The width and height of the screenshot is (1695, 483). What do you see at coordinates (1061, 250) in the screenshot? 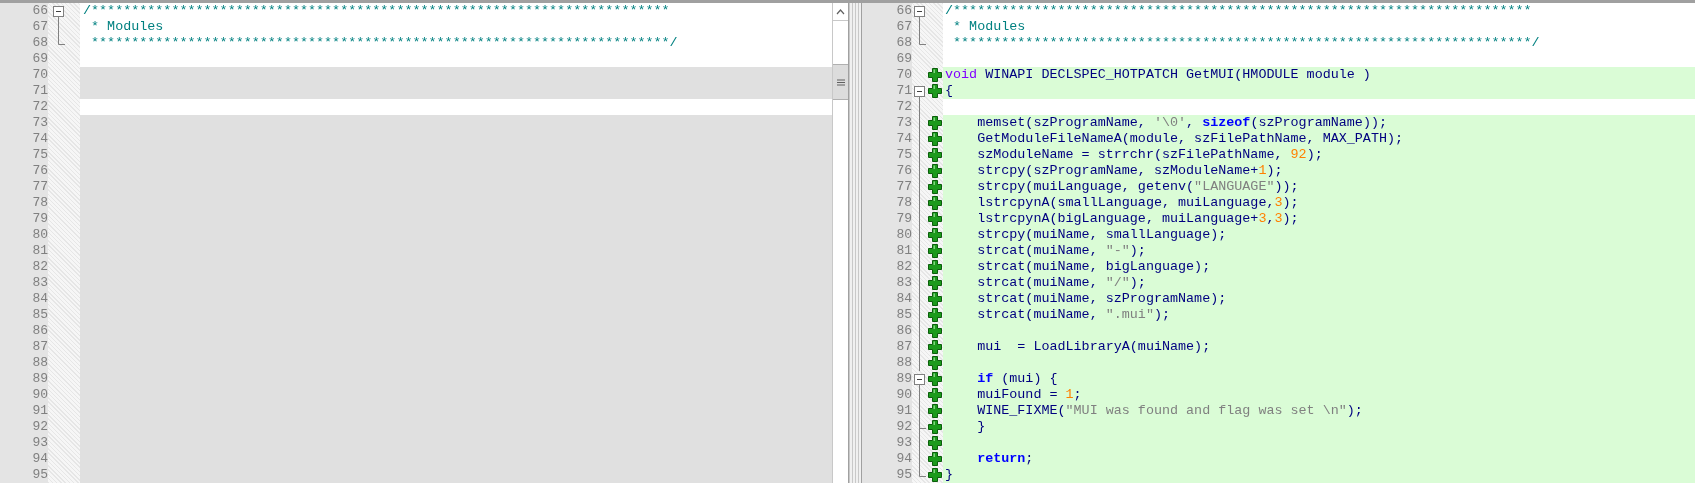
I see `code-text: strcat(muiName, "-");` at bounding box center [1061, 250].